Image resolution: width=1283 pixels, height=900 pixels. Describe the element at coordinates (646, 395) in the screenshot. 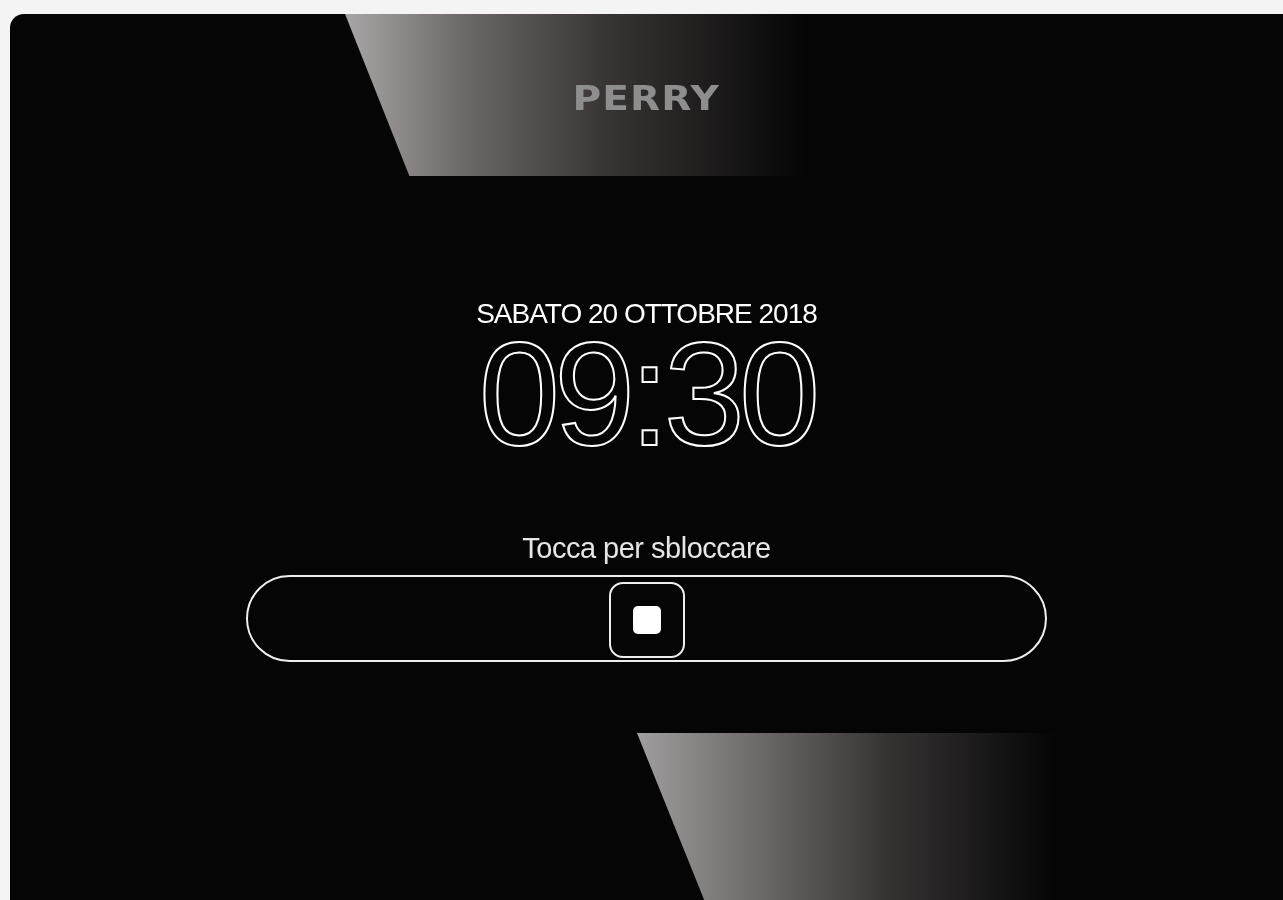

I see `clock-time: 09:30` at that location.